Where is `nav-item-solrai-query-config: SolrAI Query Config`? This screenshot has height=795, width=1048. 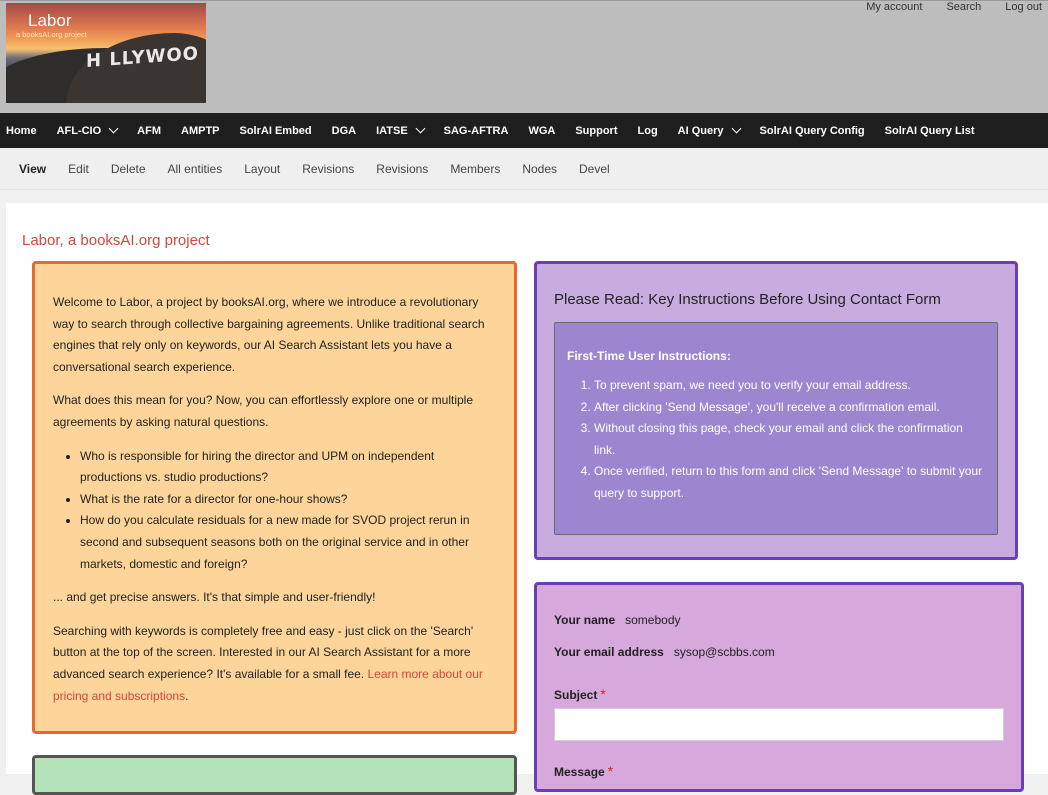 nav-item-solrai-query-config: SolrAI Query Config is located at coordinates (812, 130).